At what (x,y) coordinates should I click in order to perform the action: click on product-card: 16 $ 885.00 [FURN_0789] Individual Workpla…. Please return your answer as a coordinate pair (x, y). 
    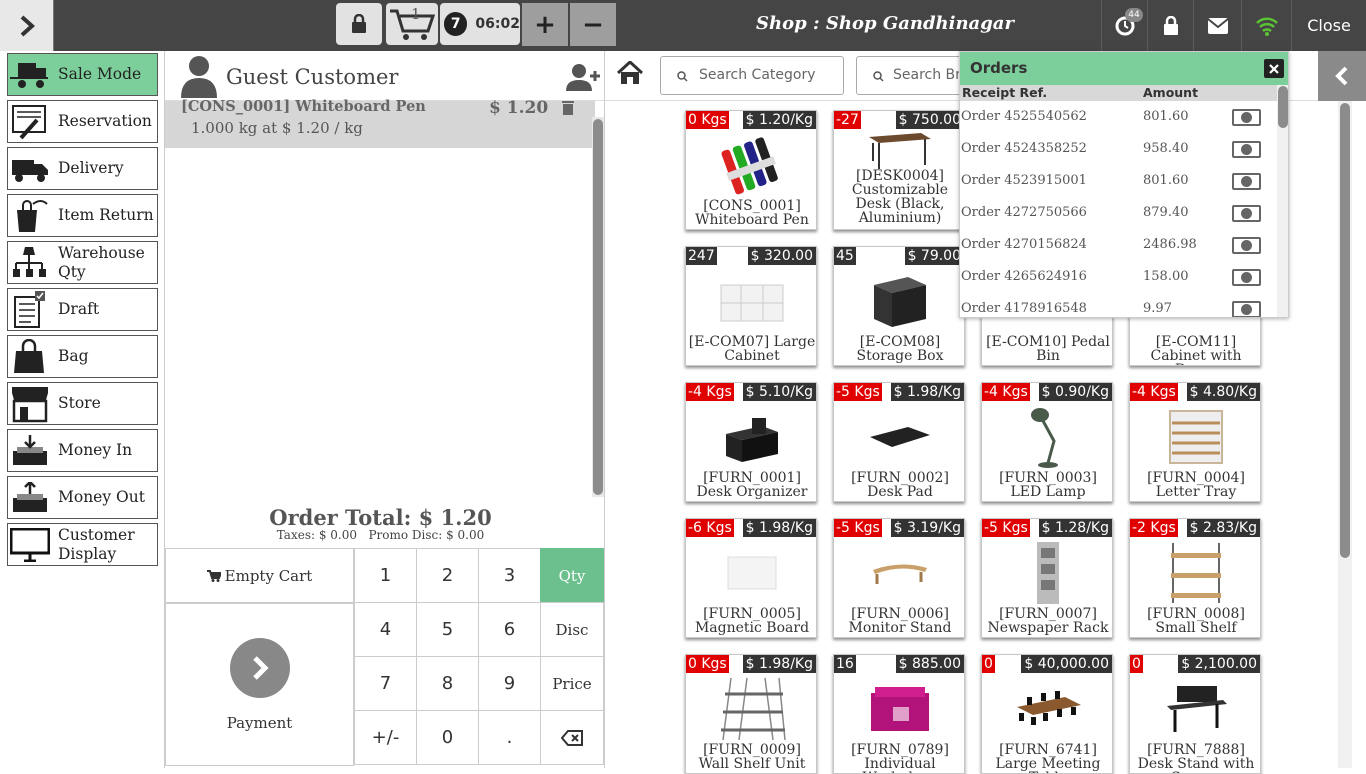
    Looking at the image, I should click on (899, 714).